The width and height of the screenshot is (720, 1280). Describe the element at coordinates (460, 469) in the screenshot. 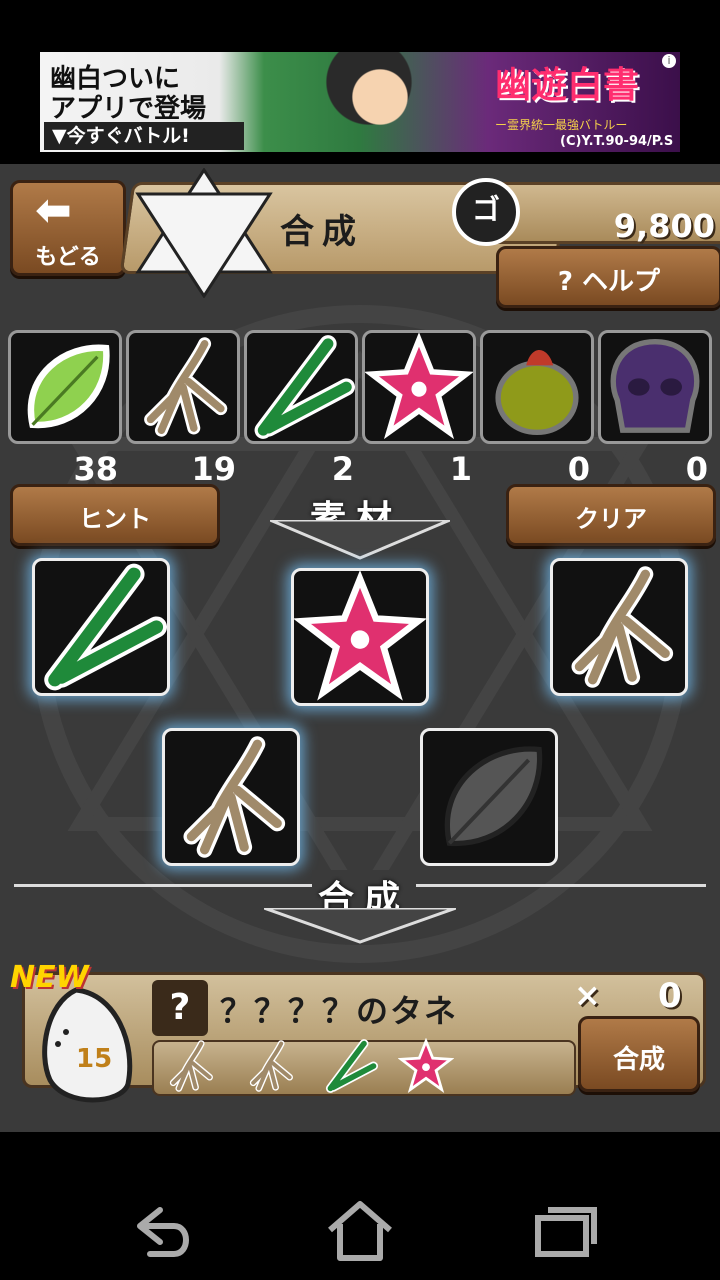

I see `inventory-count: 1` at that location.